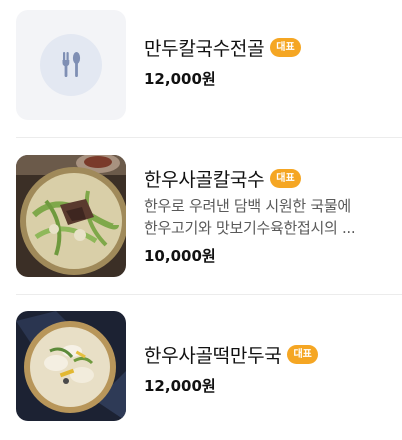  I want to click on menu-item-name-row: 한우사골떡만두국 대표, so click(272, 354).